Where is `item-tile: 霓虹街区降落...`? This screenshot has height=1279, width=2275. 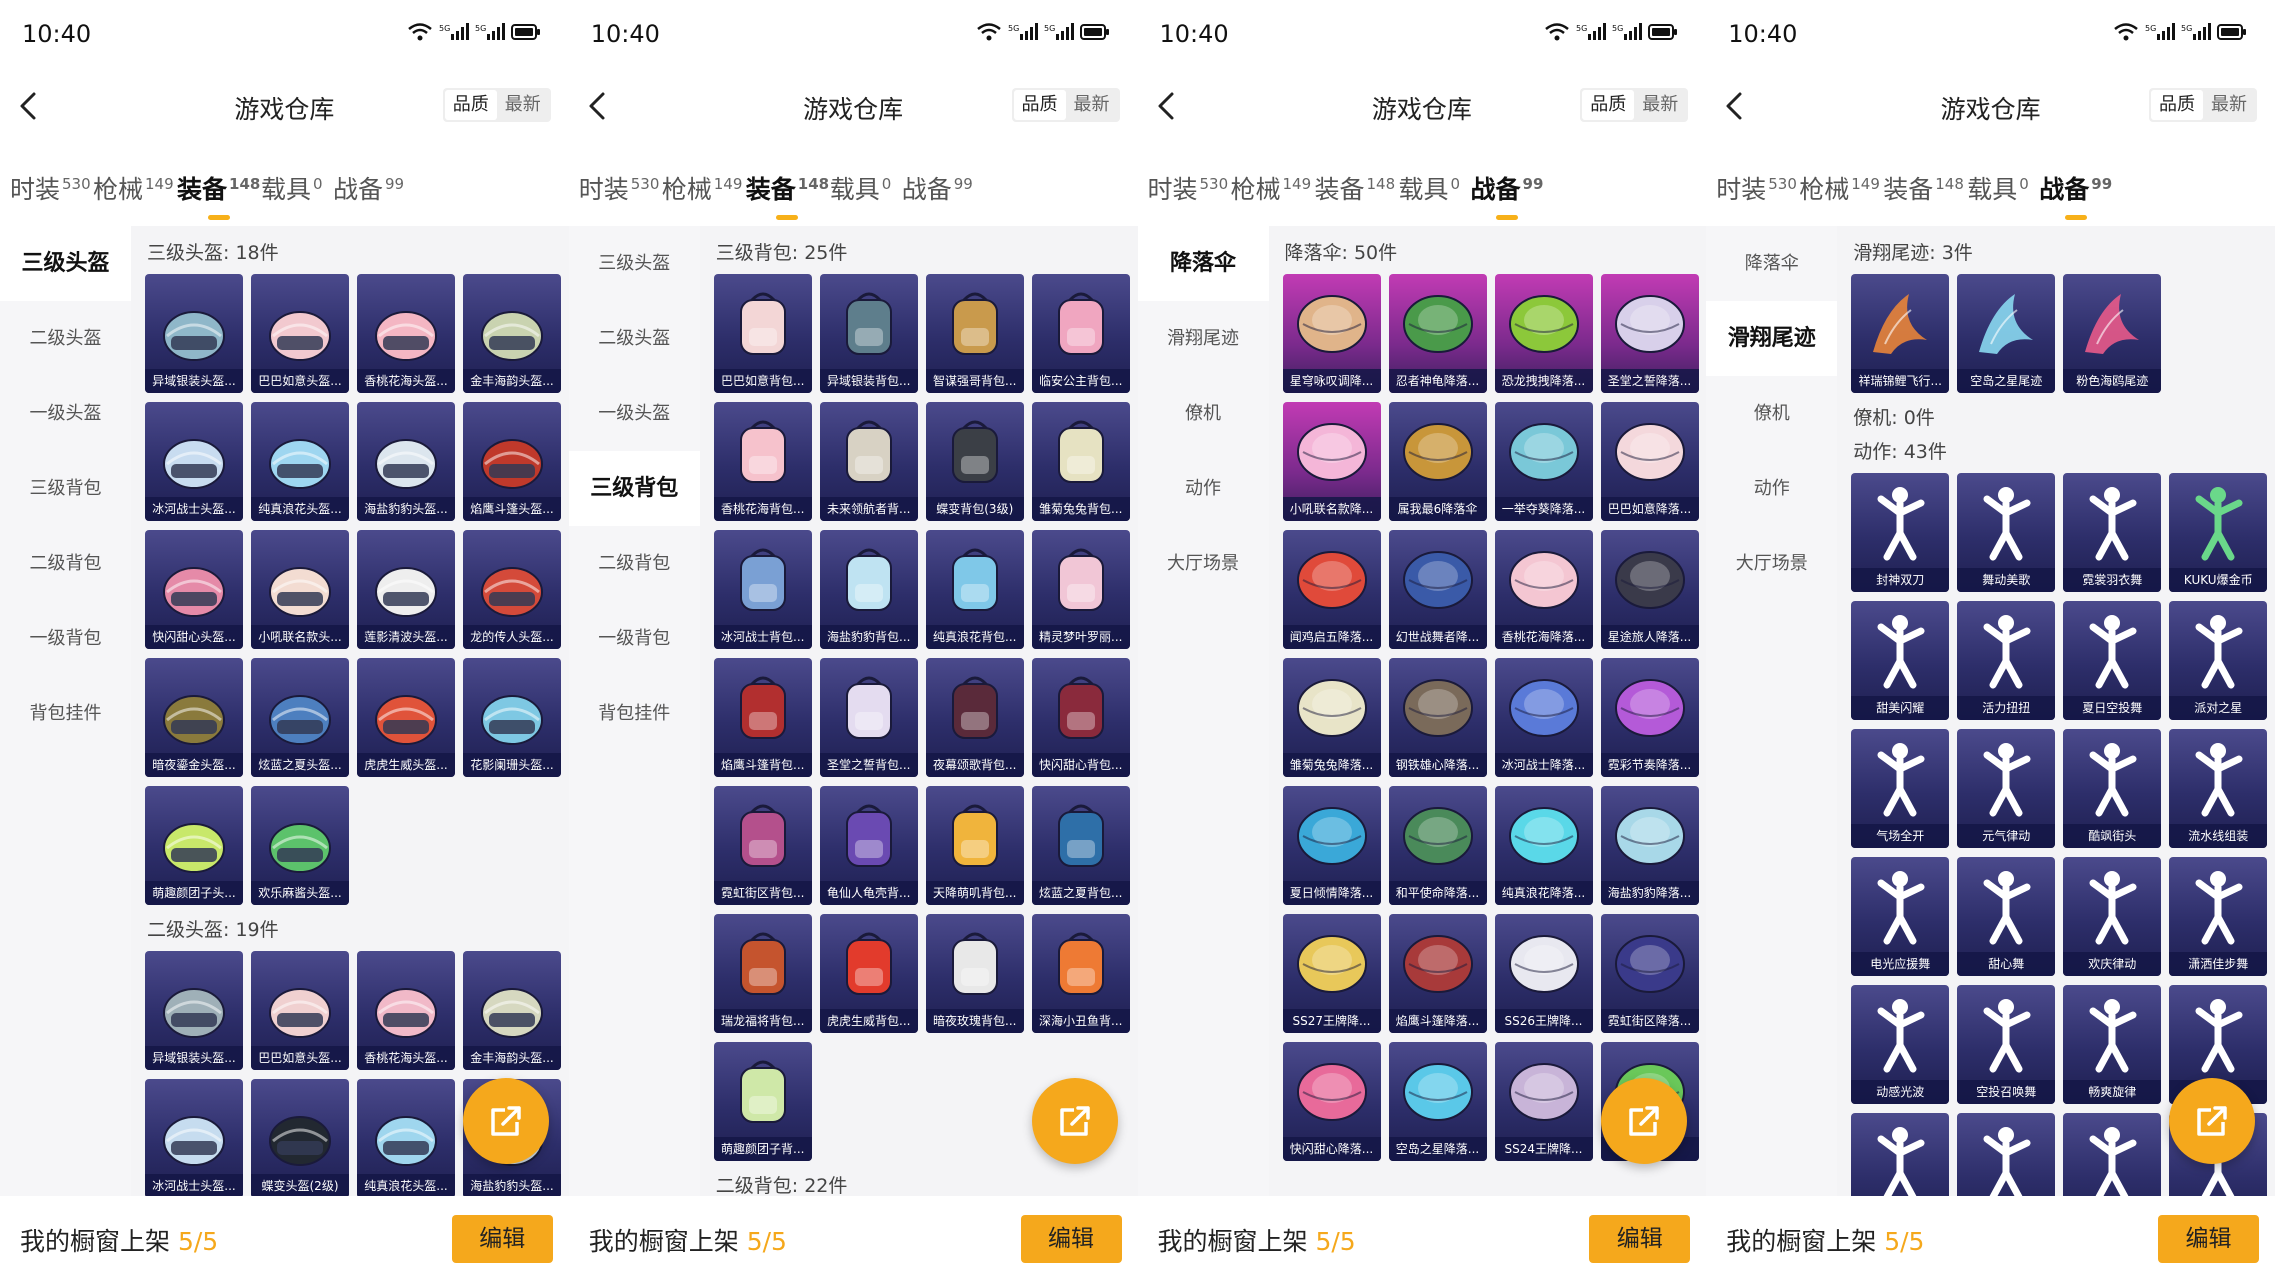
item-tile: 霓虹街区降落... is located at coordinates (1649, 973).